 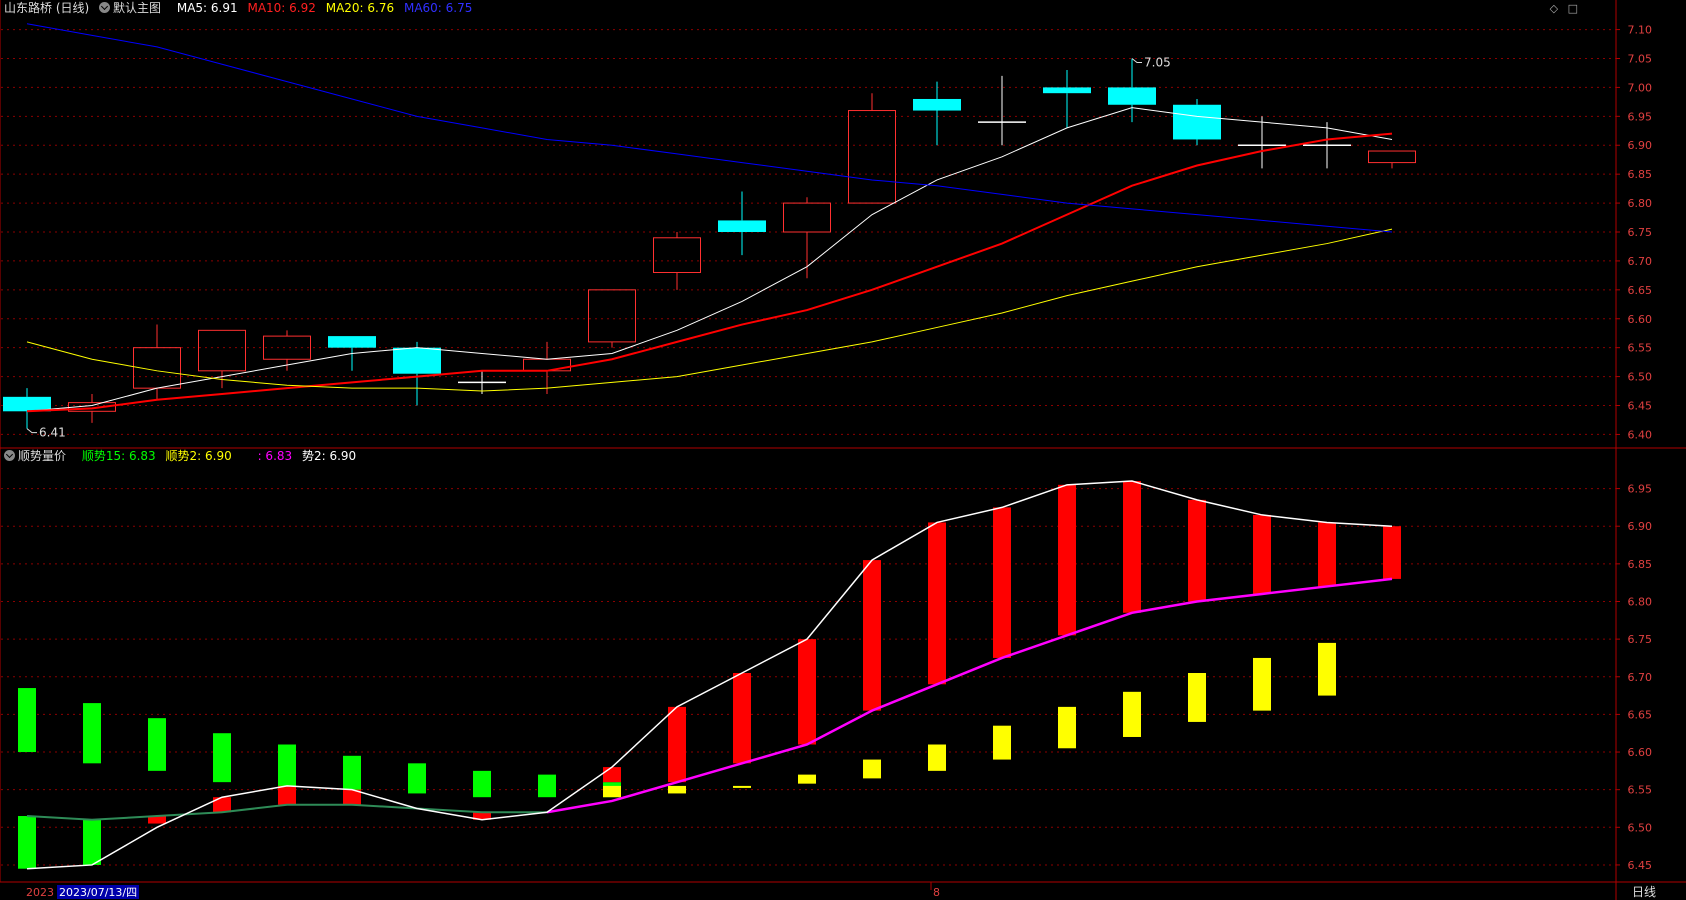 I want to click on trend2-value: 顺势2: 6.90, so click(x=198, y=456).